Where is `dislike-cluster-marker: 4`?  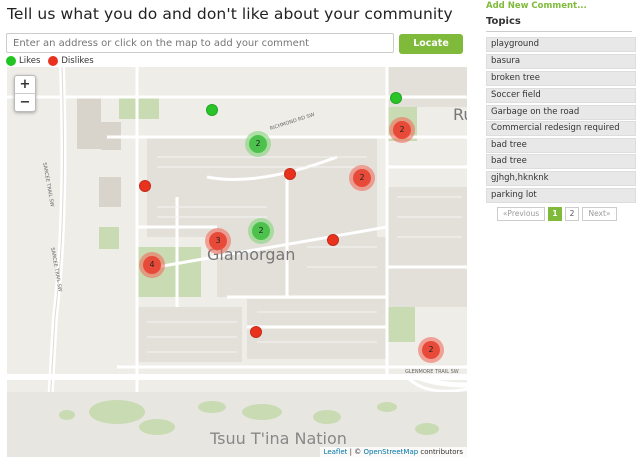
dislike-cluster-marker: 4 is located at coordinates (152, 265).